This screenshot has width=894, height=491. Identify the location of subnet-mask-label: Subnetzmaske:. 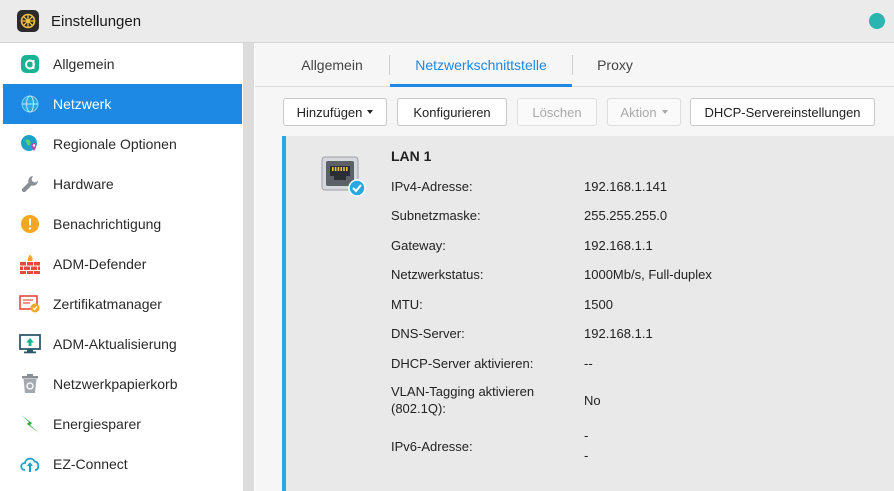
(436, 215).